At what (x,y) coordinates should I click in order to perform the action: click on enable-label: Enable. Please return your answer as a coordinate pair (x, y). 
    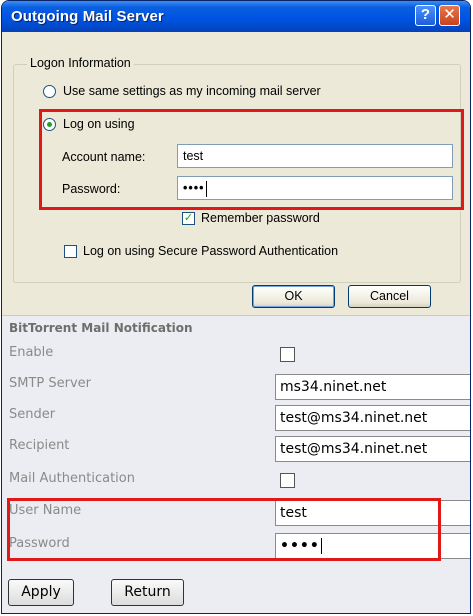
    Looking at the image, I should click on (31, 352).